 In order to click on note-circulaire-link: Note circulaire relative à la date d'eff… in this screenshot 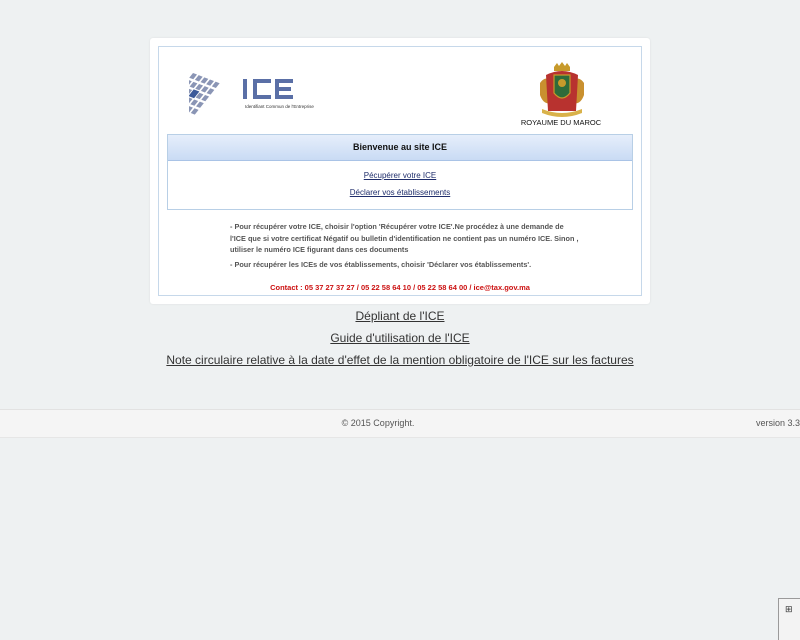, I will do `click(400, 360)`.